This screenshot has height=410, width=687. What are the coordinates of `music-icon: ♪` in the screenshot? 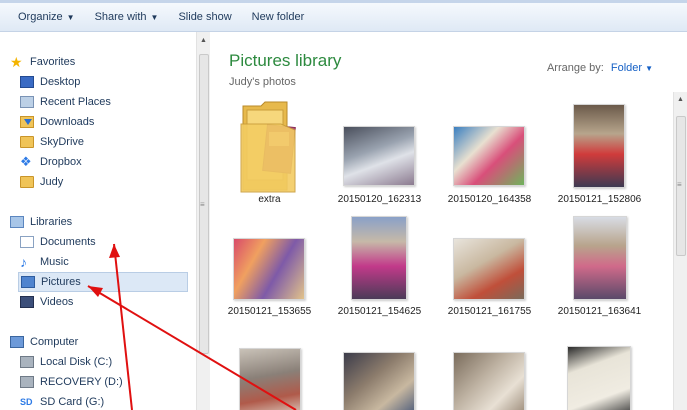 It's located at (23, 262).